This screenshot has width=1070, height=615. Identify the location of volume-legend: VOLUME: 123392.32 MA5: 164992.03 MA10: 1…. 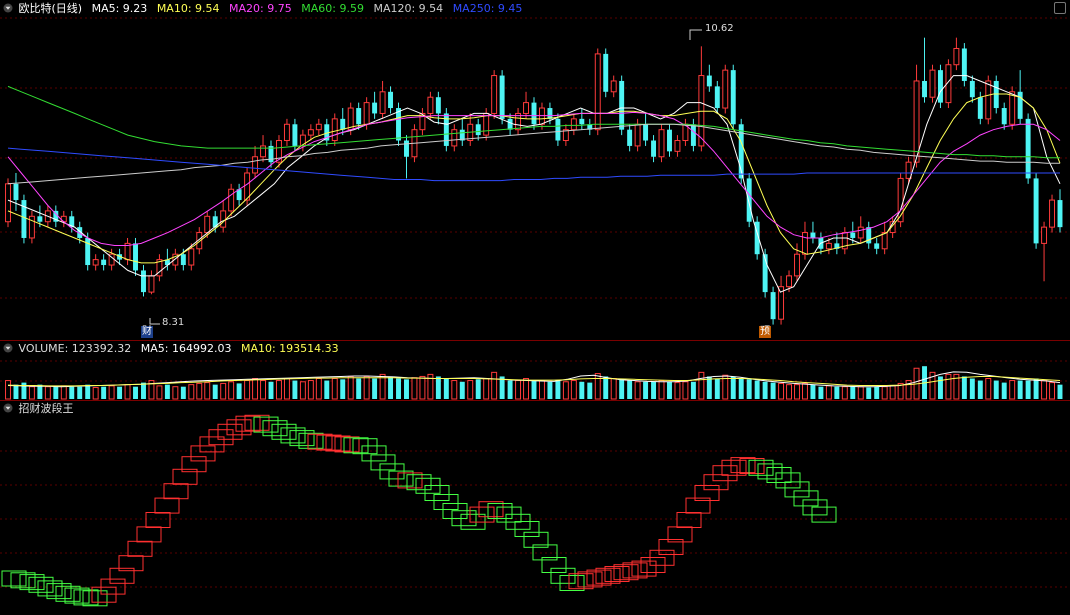
(172, 349).